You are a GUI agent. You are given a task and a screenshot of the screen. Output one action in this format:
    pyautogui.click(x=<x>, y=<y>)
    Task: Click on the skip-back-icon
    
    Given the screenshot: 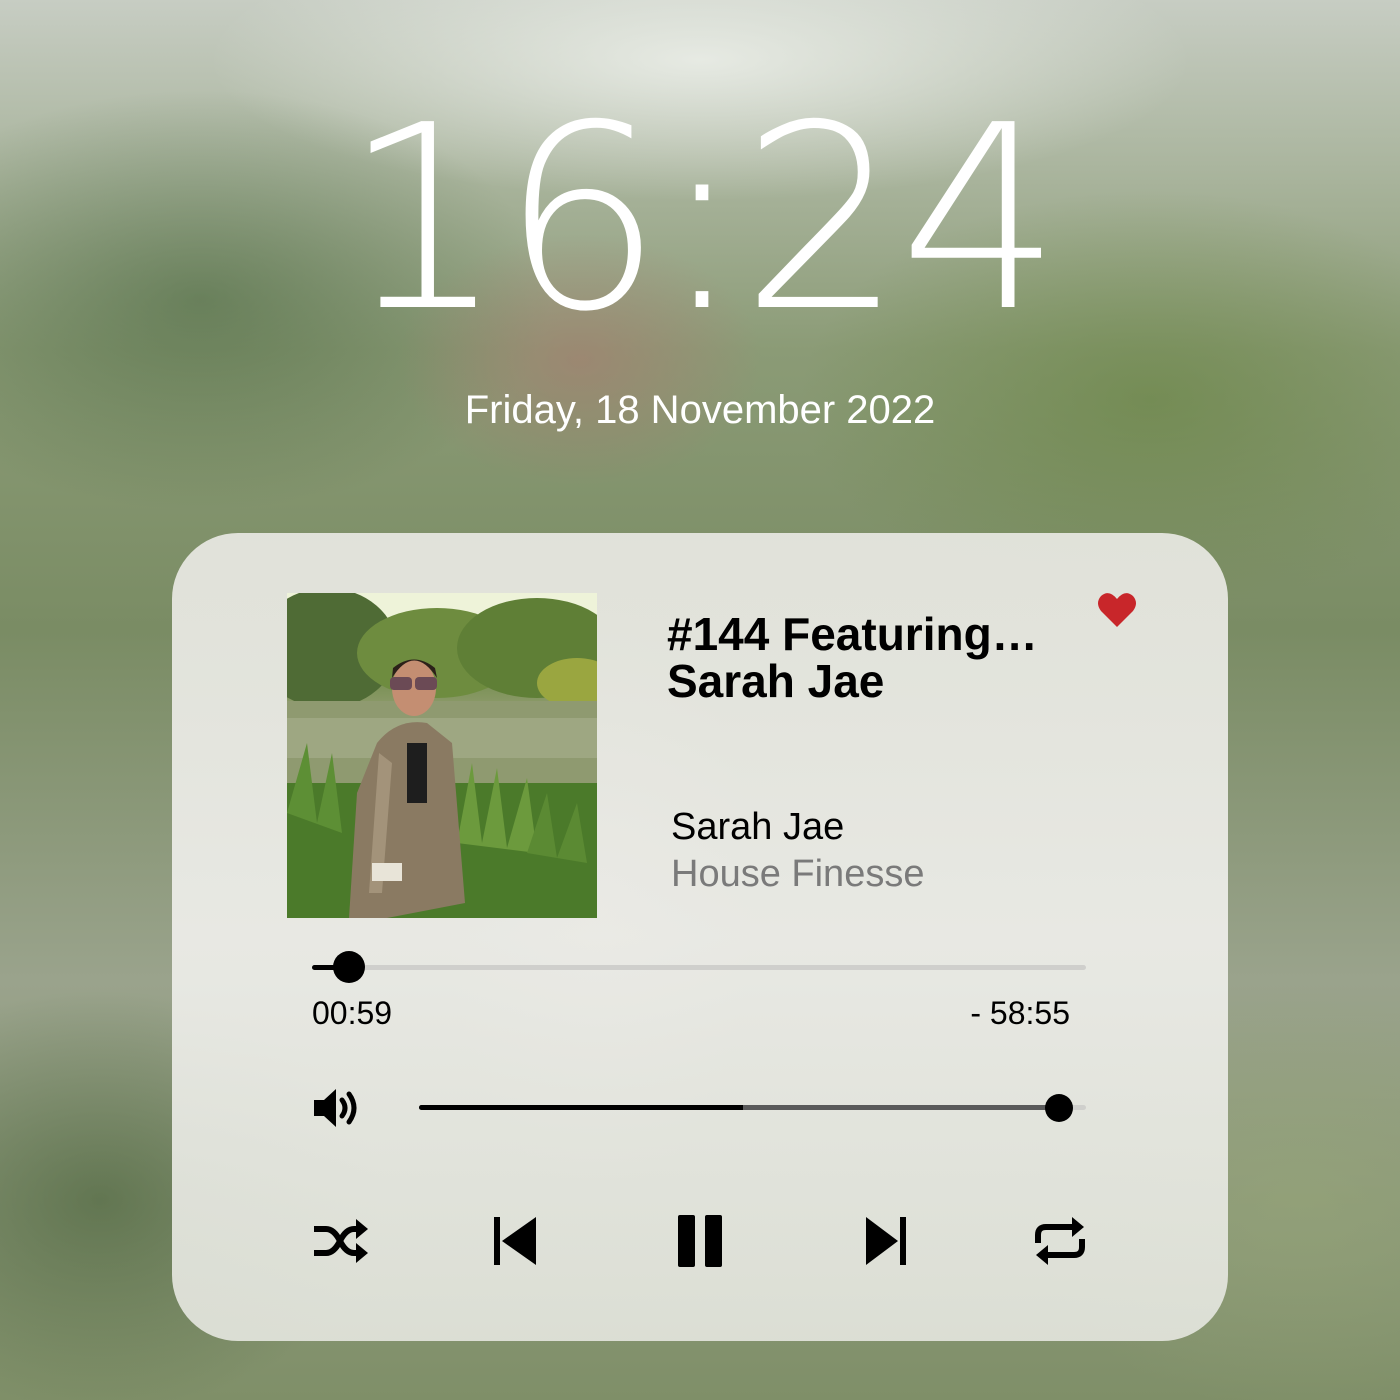 What is the action you would take?
    pyautogui.click(x=515, y=1241)
    